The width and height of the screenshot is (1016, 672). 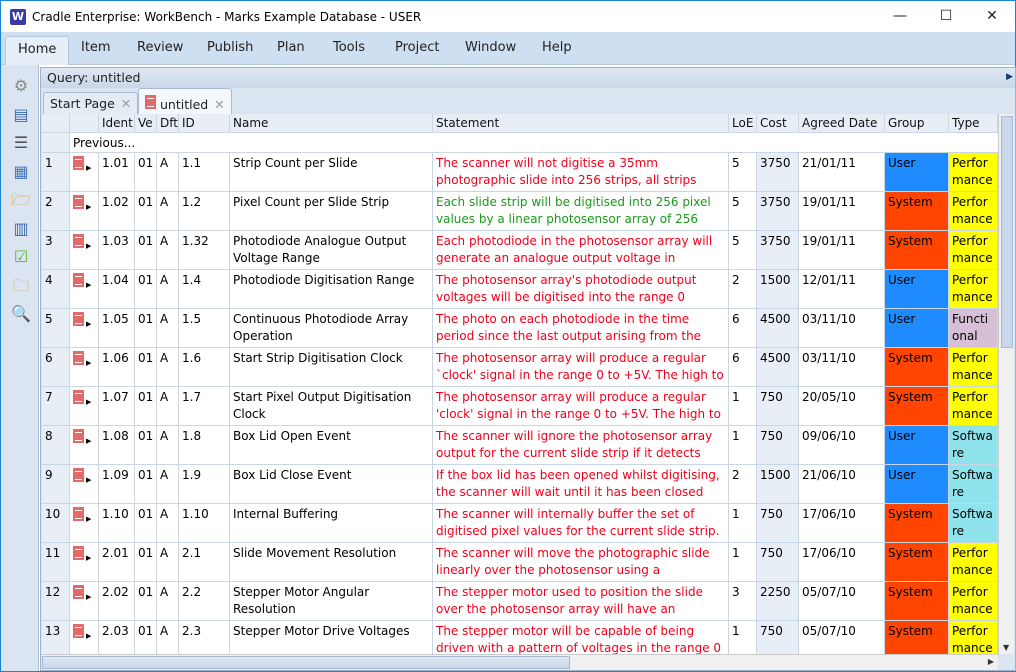 What do you see at coordinates (900, 16) in the screenshot?
I see `minimize-button: —` at bounding box center [900, 16].